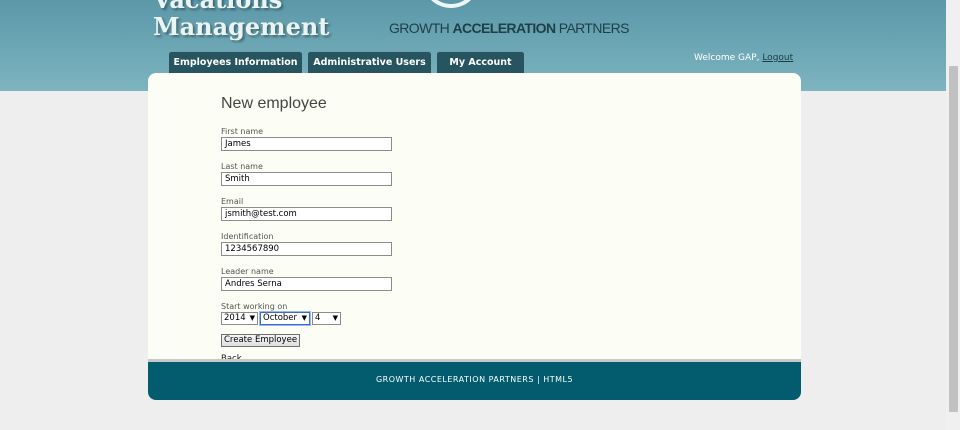 Image resolution: width=960 pixels, height=430 pixels. What do you see at coordinates (306, 179) in the screenshot?
I see `last-name-input: Smith` at bounding box center [306, 179].